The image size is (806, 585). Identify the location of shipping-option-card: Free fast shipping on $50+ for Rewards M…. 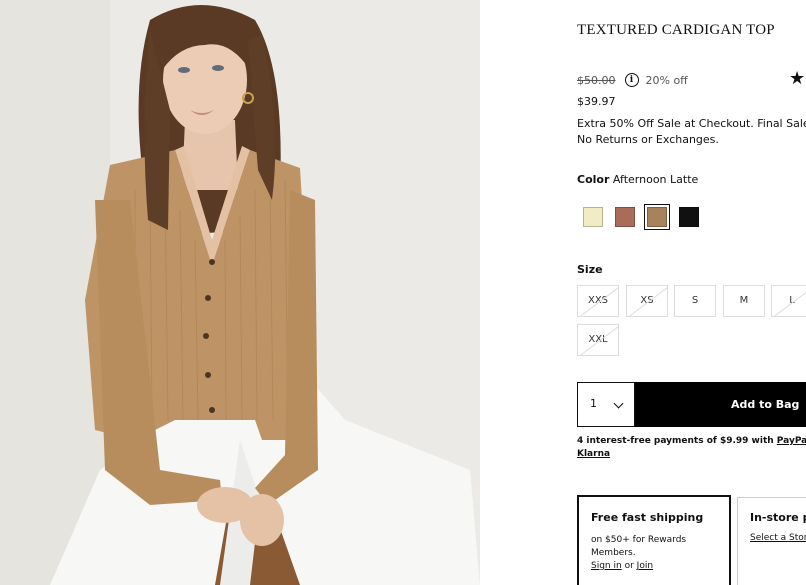
(654, 540).